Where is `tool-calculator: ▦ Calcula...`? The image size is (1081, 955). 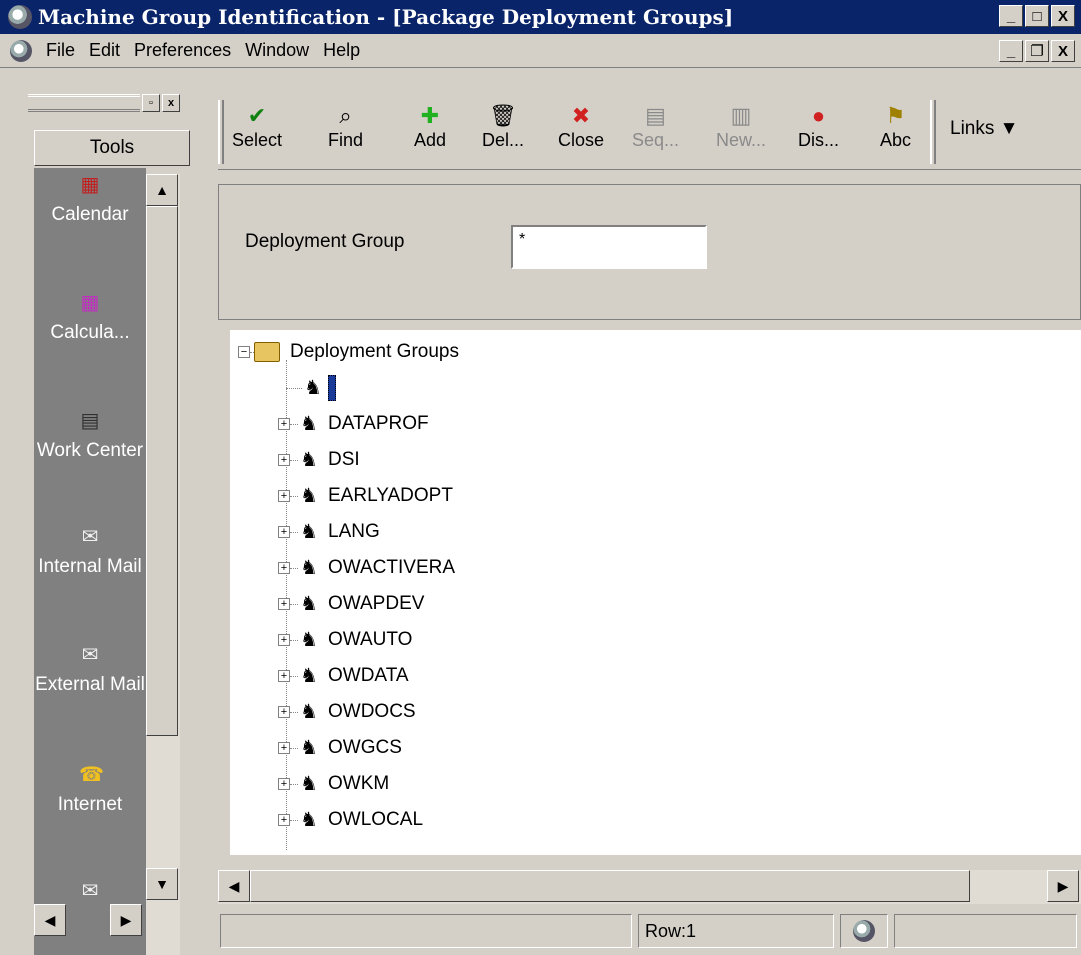 tool-calculator: ▦ Calcula... is located at coordinates (90, 320).